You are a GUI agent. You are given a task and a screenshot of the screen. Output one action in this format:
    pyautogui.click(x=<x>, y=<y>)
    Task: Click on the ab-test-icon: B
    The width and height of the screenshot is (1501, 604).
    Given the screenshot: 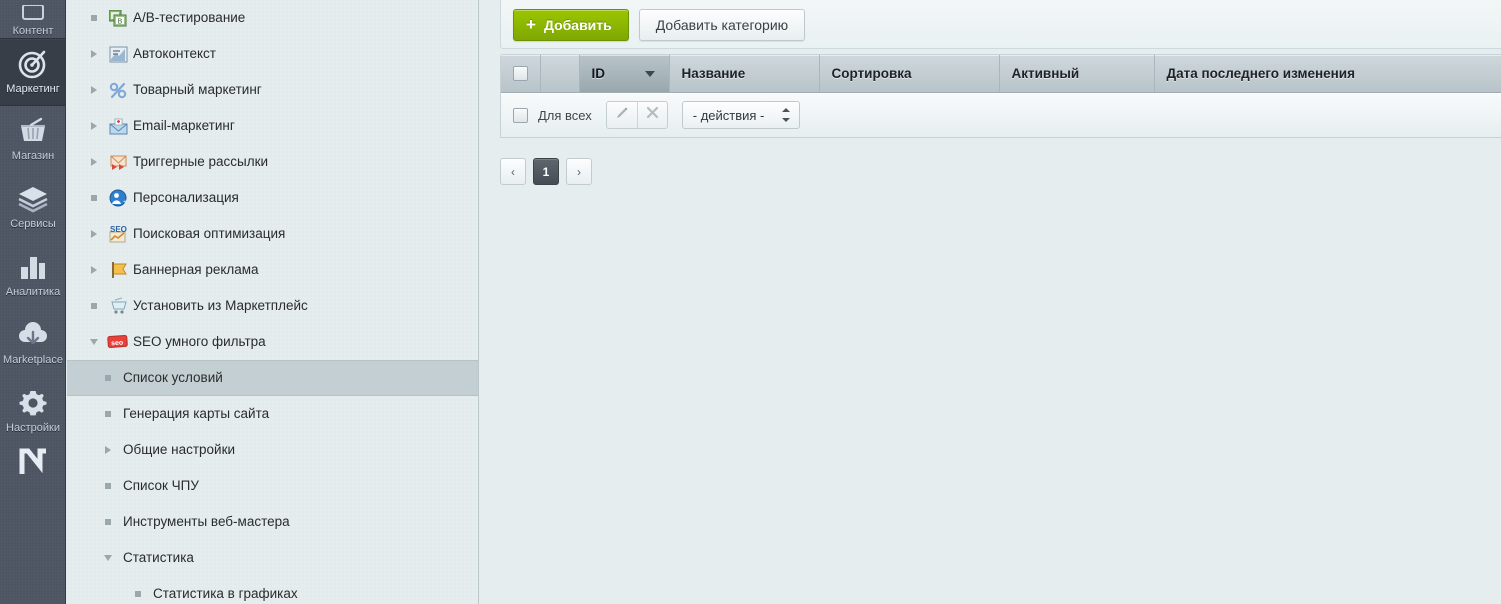 What is the action you would take?
    pyautogui.click(x=118, y=18)
    